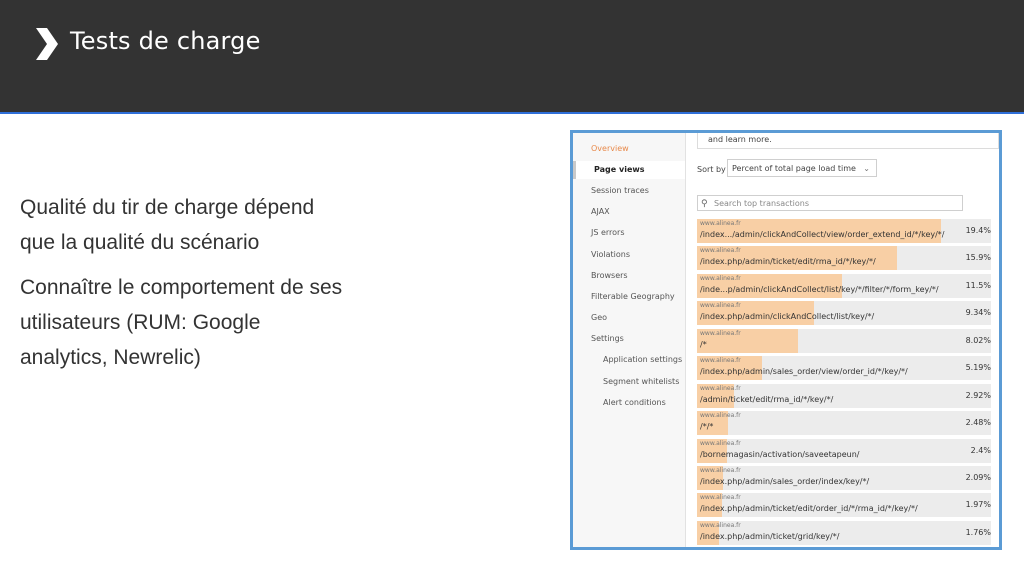 Image resolution: width=1024 pixels, height=576 pixels. What do you see at coordinates (980, 450) in the screenshot?
I see `row-percent: 2.4%` at bounding box center [980, 450].